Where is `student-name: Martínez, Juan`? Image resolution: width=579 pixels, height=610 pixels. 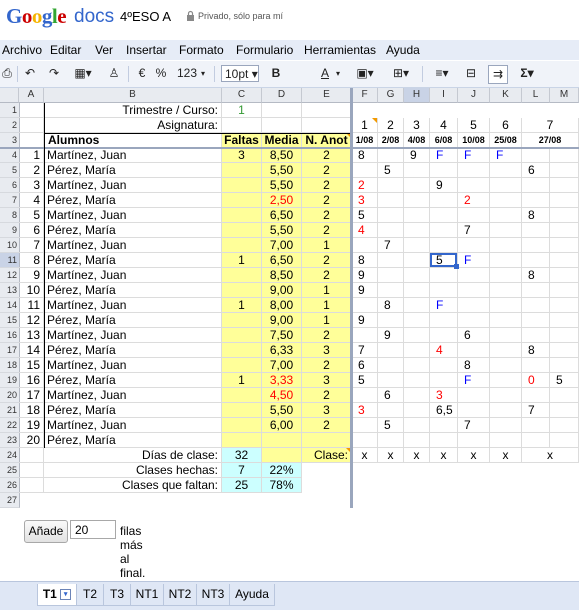 student-name: Martínez, Juan is located at coordinates (133, 425).